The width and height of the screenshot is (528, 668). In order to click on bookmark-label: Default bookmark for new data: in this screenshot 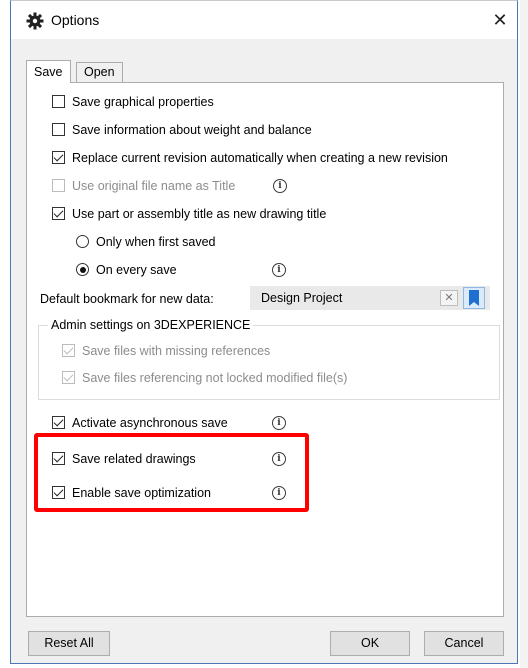, I will do `click(127, 299)`.